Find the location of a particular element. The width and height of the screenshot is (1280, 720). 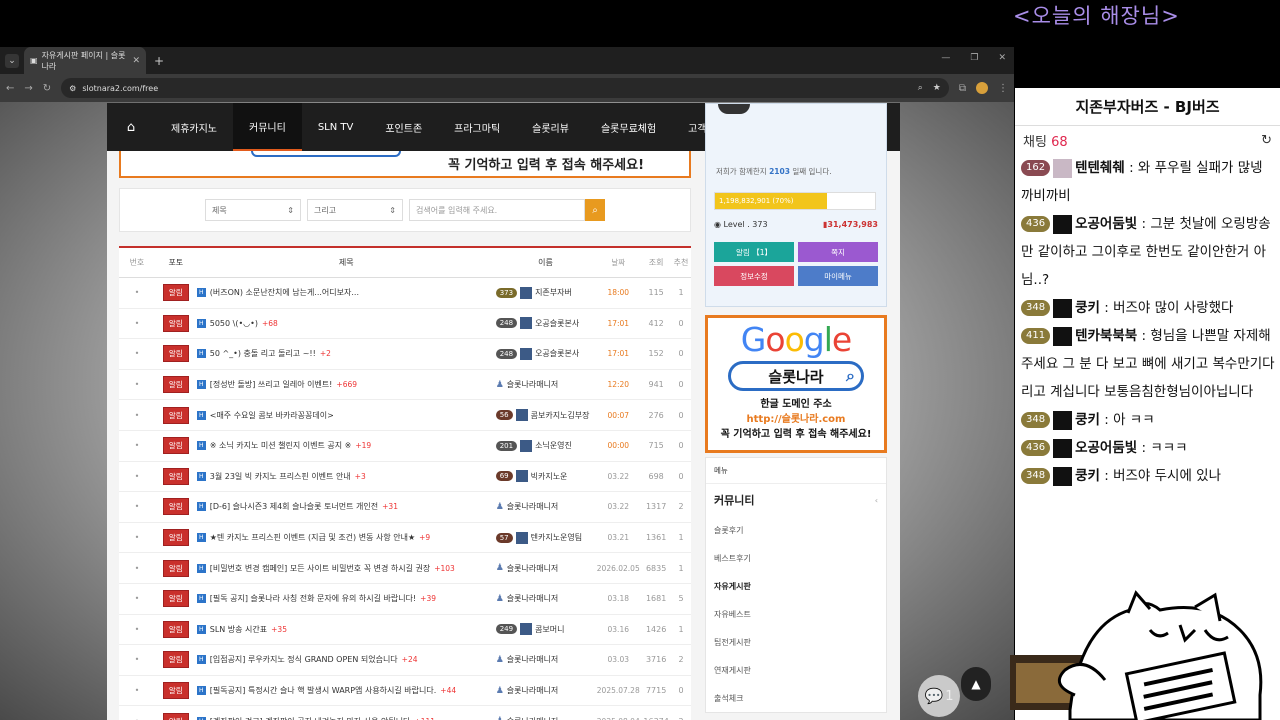

post-title-link: H 5050 \(•◡•) +68 is located at coordinates (346, 323).